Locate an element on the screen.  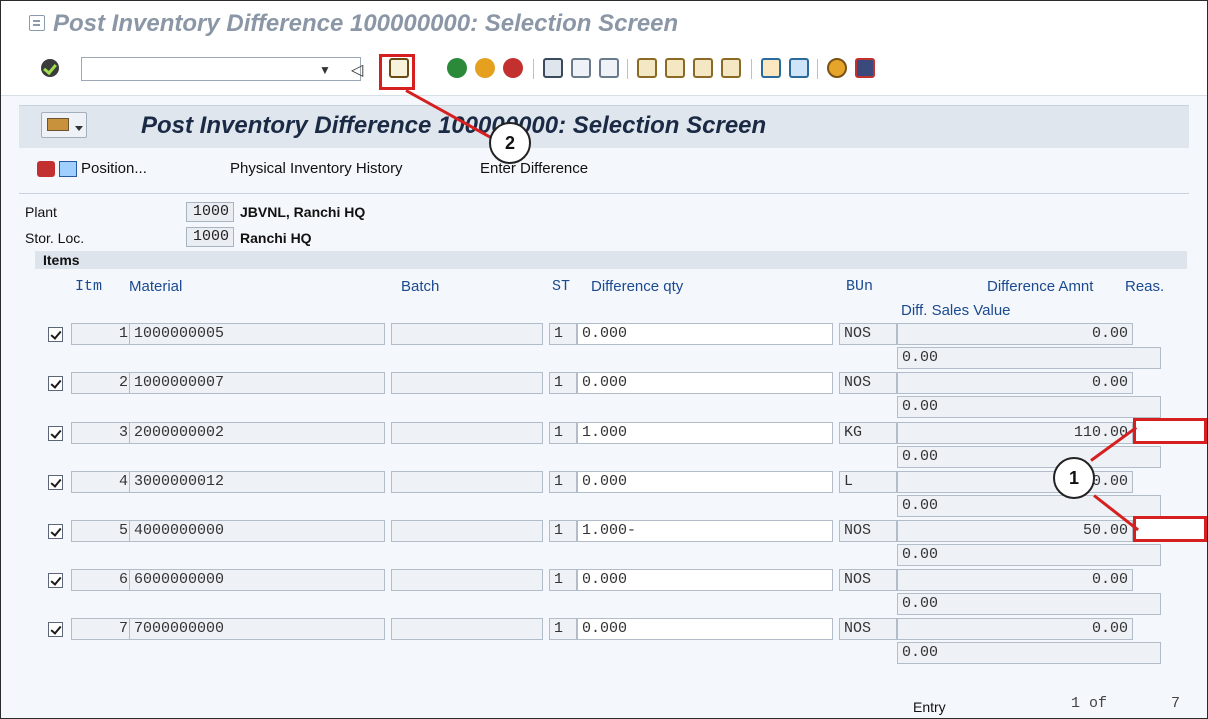
material-field: 1000000005 is located at coordinates (257, 334).